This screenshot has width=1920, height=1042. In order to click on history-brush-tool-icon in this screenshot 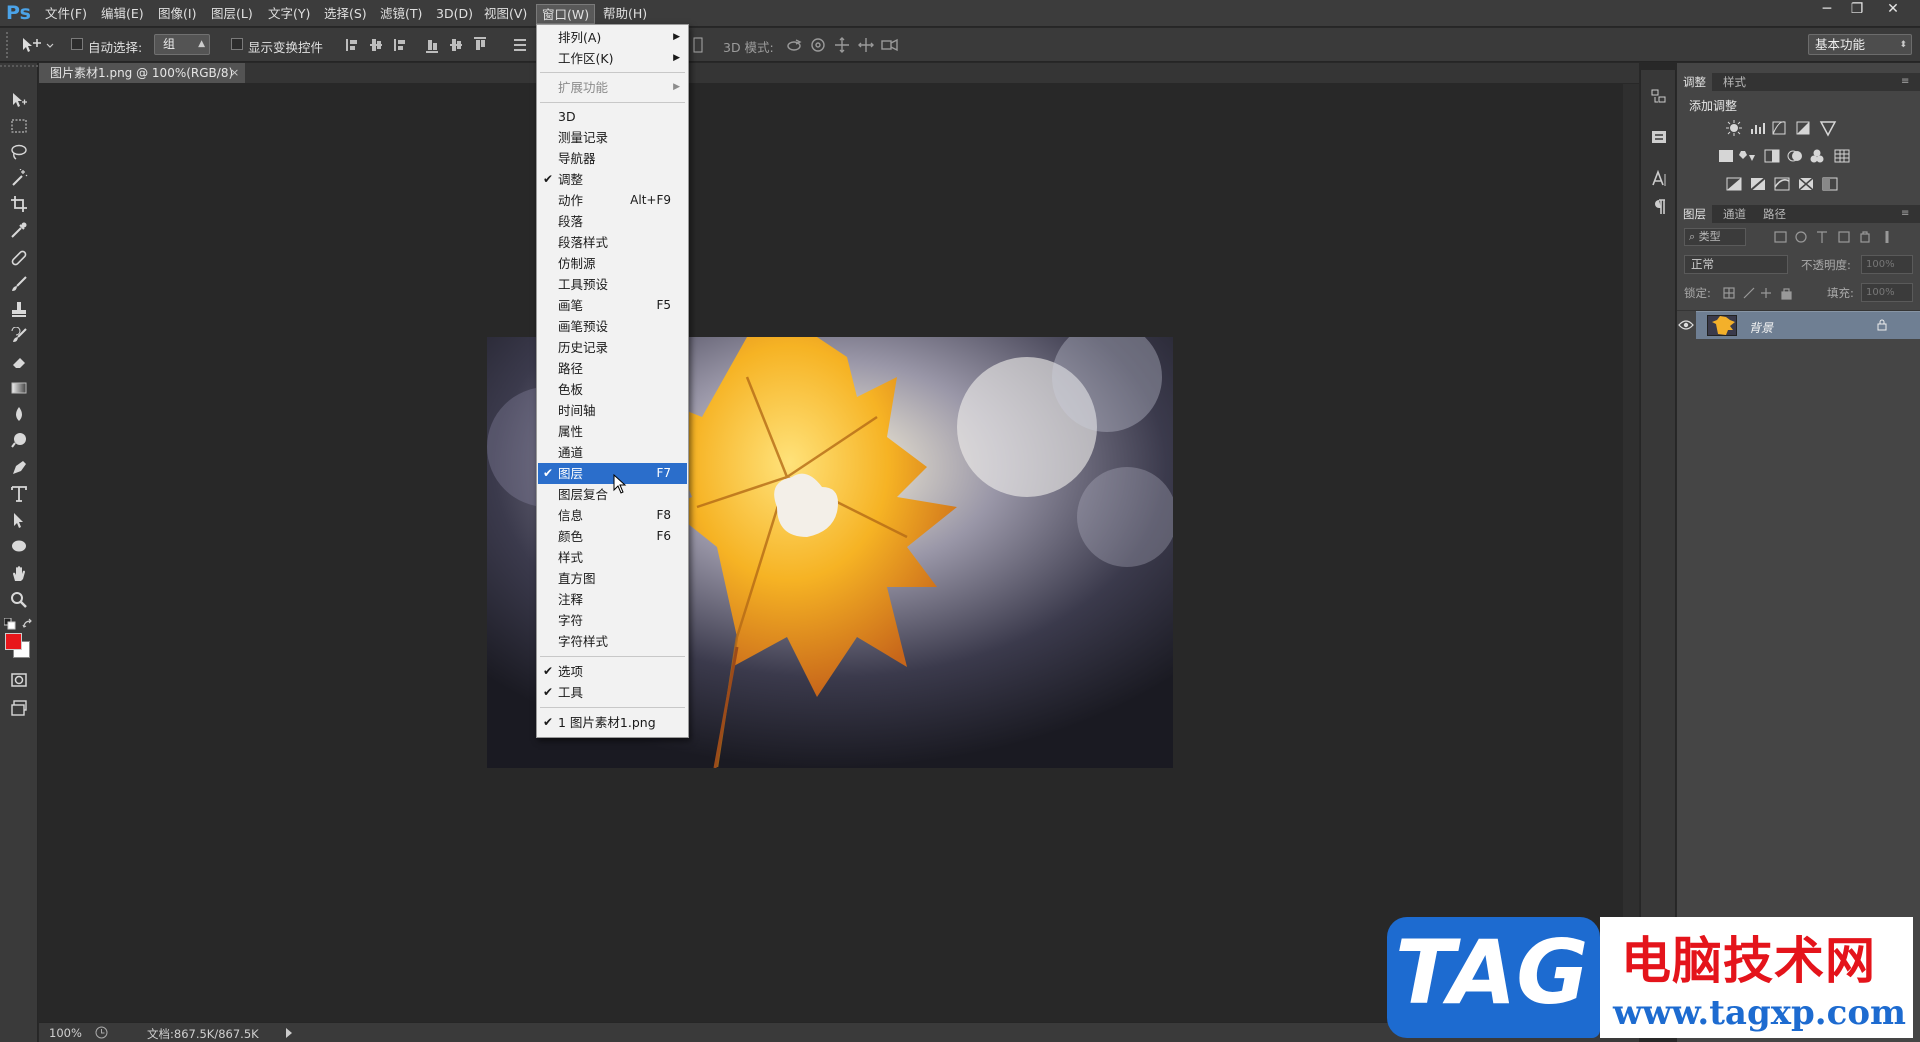, I will do `click(19, 336)`.